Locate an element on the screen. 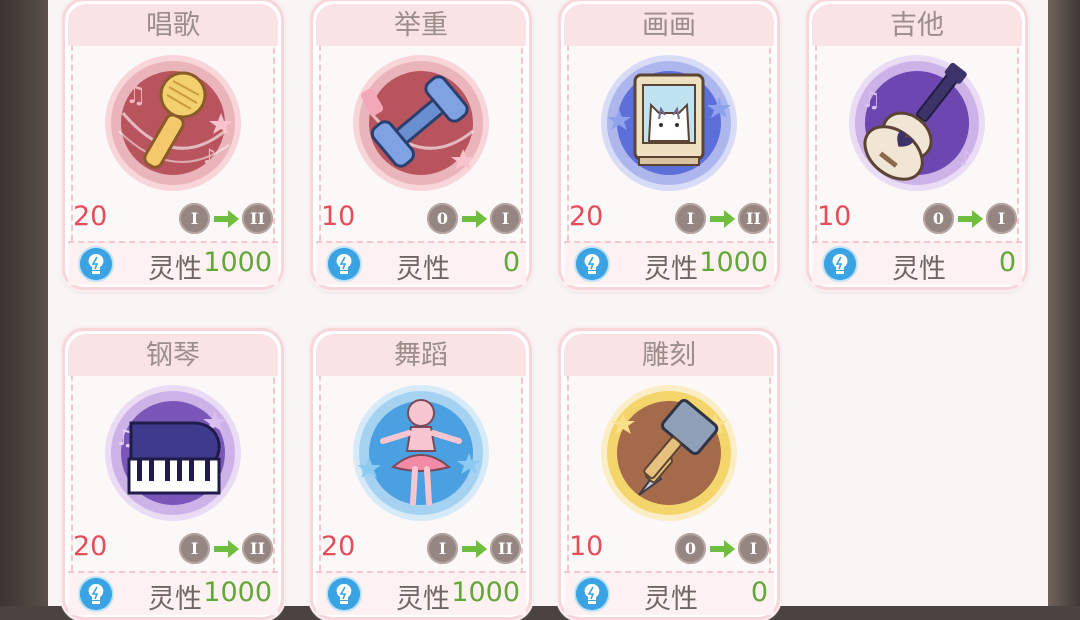 The height and width of the screenshot is (620, 1080). skill-card-guitar: 吉他 ♫ ♪ 10 0 I 灵性 0 is located at coordinates (917, 145).